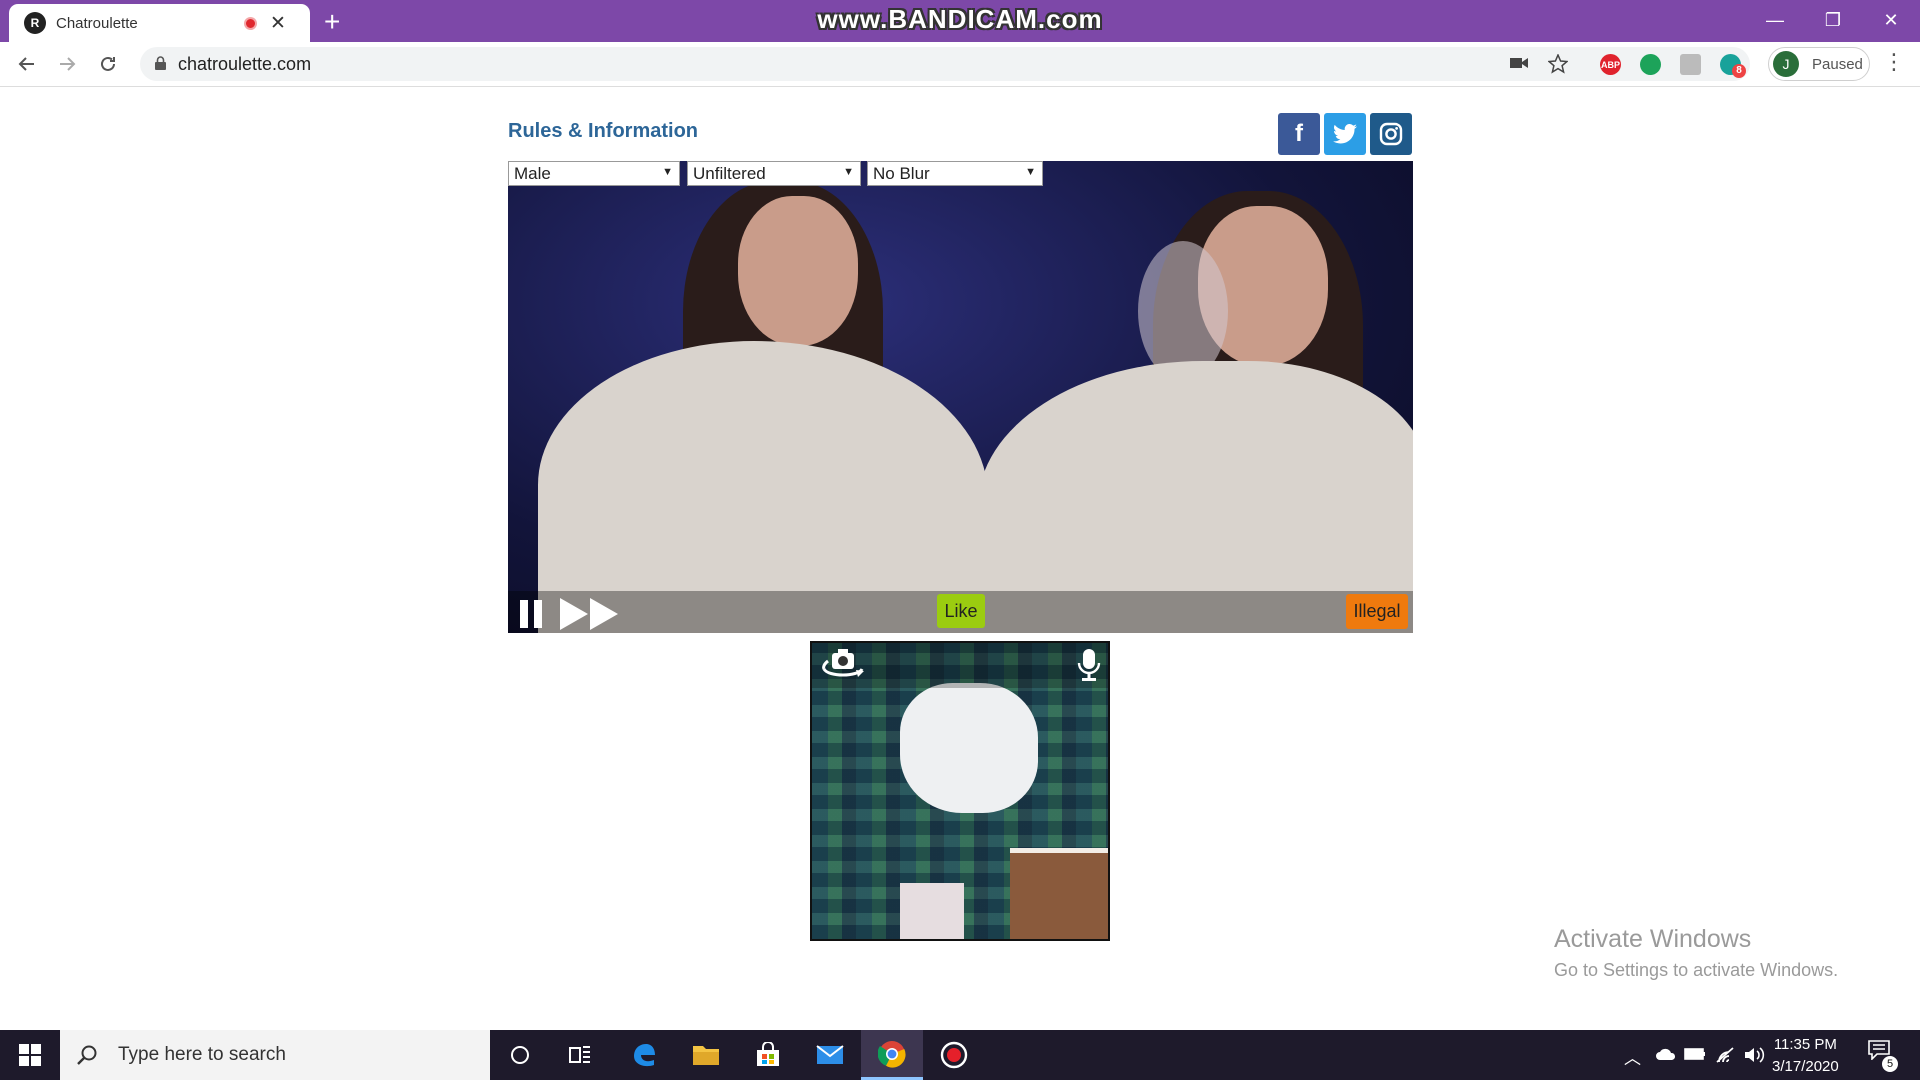 The width and height of the screenshot is (1920, 1080). Describe the element at coordinates (1632, 1056) in the screenshot. I see `show-hidden-icons-icon: ︿` at that location.